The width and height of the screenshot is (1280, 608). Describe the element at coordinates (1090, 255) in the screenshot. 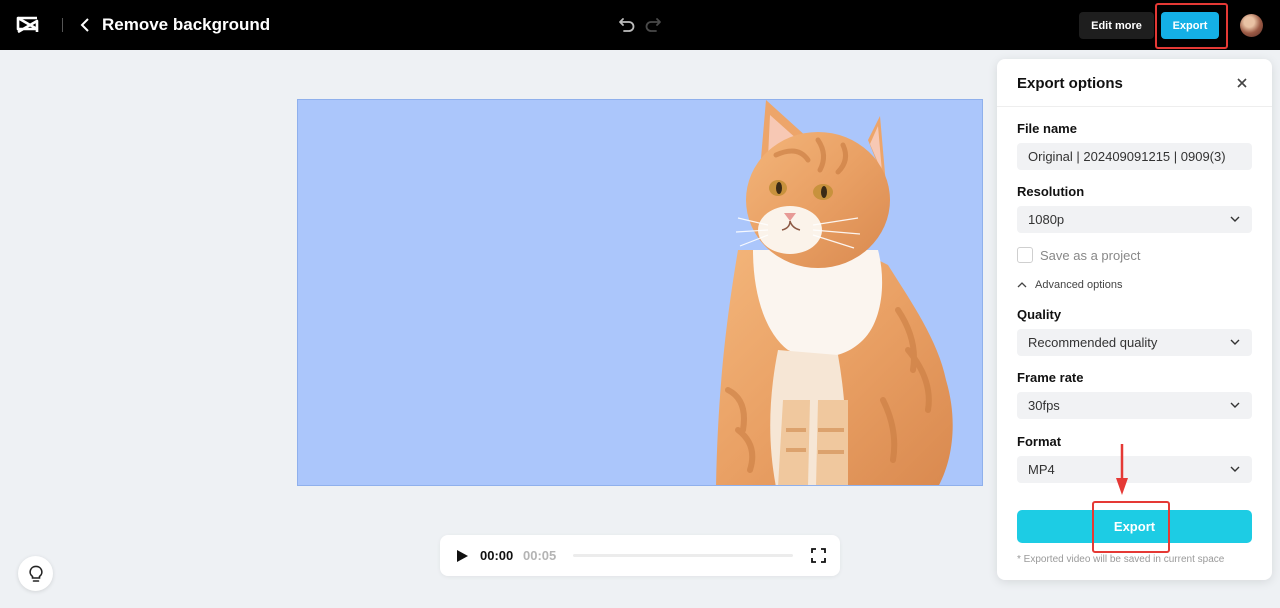

I see `save-as-project-label: Save as a project` at that location.